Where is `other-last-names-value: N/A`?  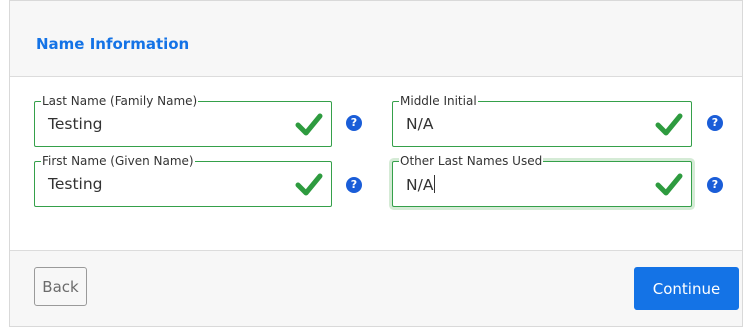 other-last-names-value: N/A is located at coordinates (420, 185).